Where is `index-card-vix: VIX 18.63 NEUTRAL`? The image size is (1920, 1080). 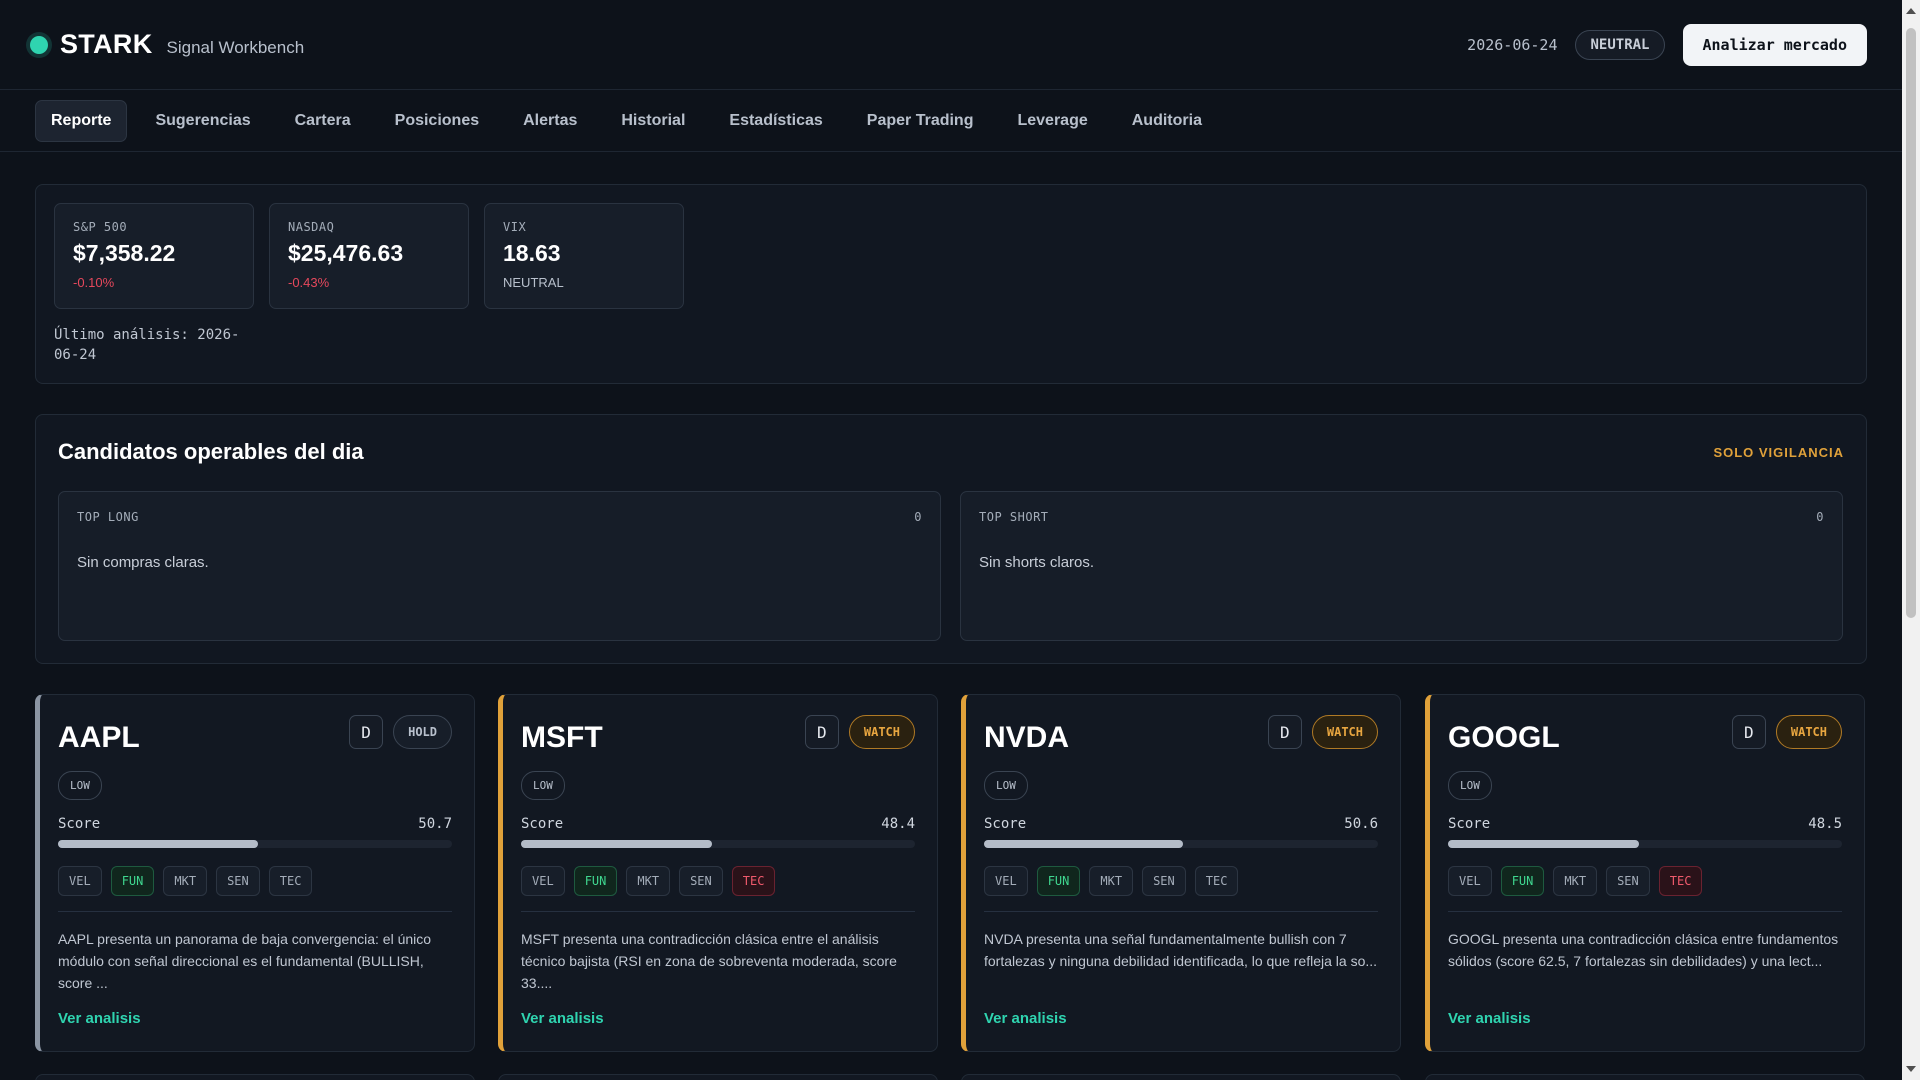 index-card-vix: VIX 18.63 NEUTRAL is located at coordinates (584, 256).